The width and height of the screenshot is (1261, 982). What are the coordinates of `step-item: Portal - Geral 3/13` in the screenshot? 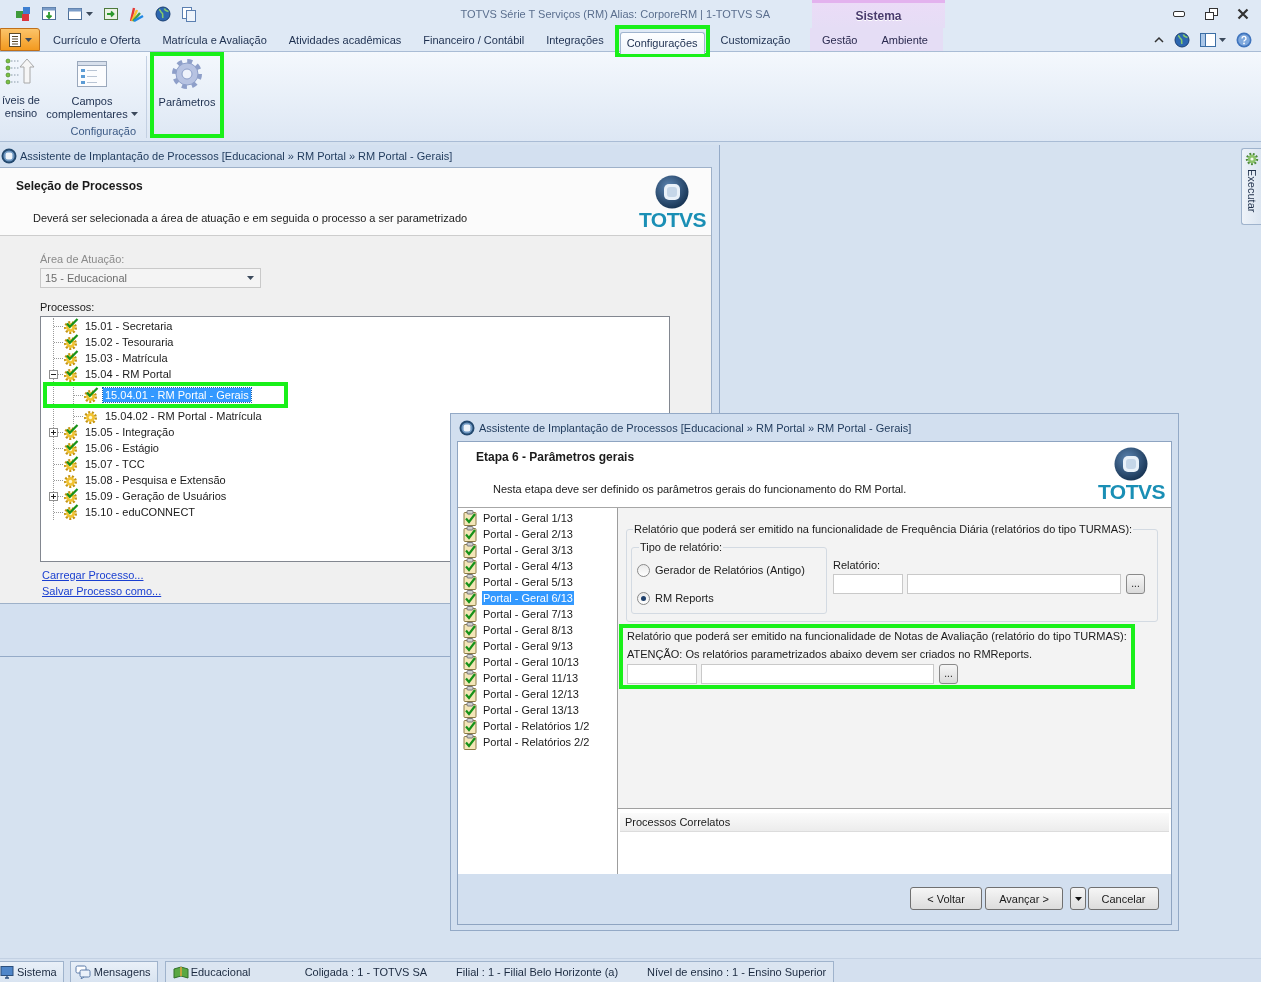 It's located at (528, 550).